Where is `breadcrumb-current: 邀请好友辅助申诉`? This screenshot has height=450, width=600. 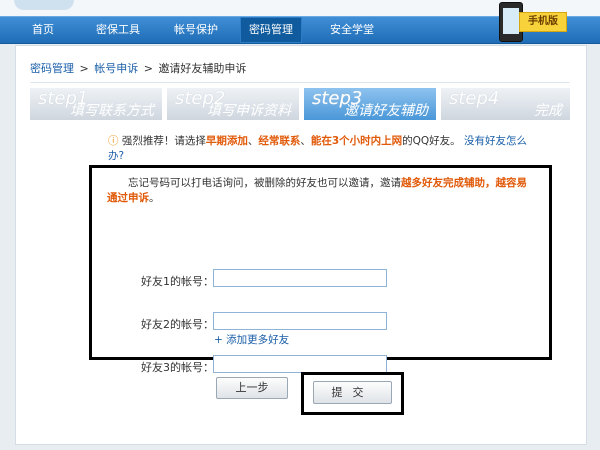
breadcrumb-current: 邀请好友辅助申诉 is located at coordinates (202, 68).